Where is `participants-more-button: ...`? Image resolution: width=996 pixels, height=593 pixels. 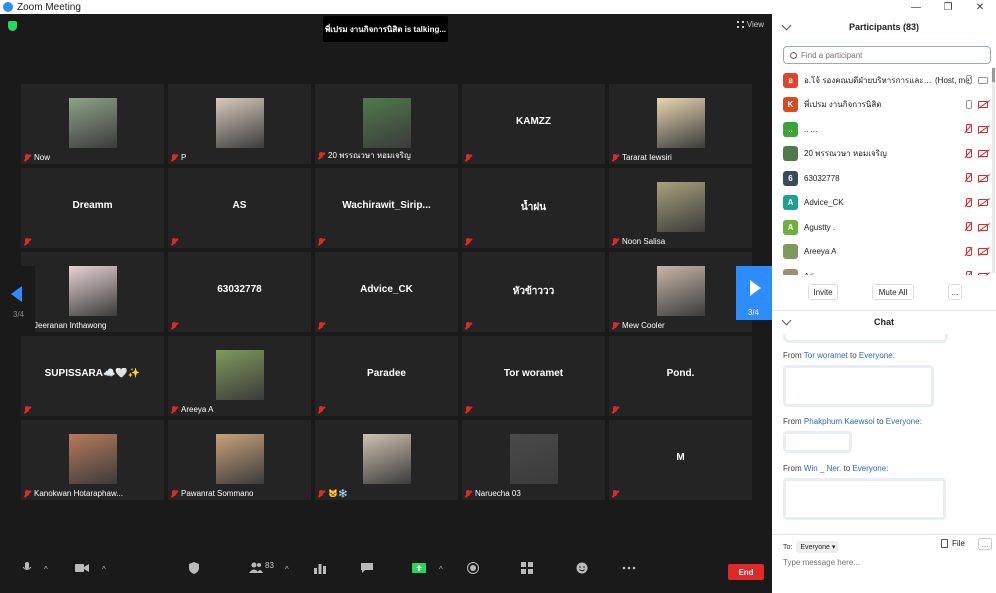 participants-more-button: ... is located at coordinates (955, 292).